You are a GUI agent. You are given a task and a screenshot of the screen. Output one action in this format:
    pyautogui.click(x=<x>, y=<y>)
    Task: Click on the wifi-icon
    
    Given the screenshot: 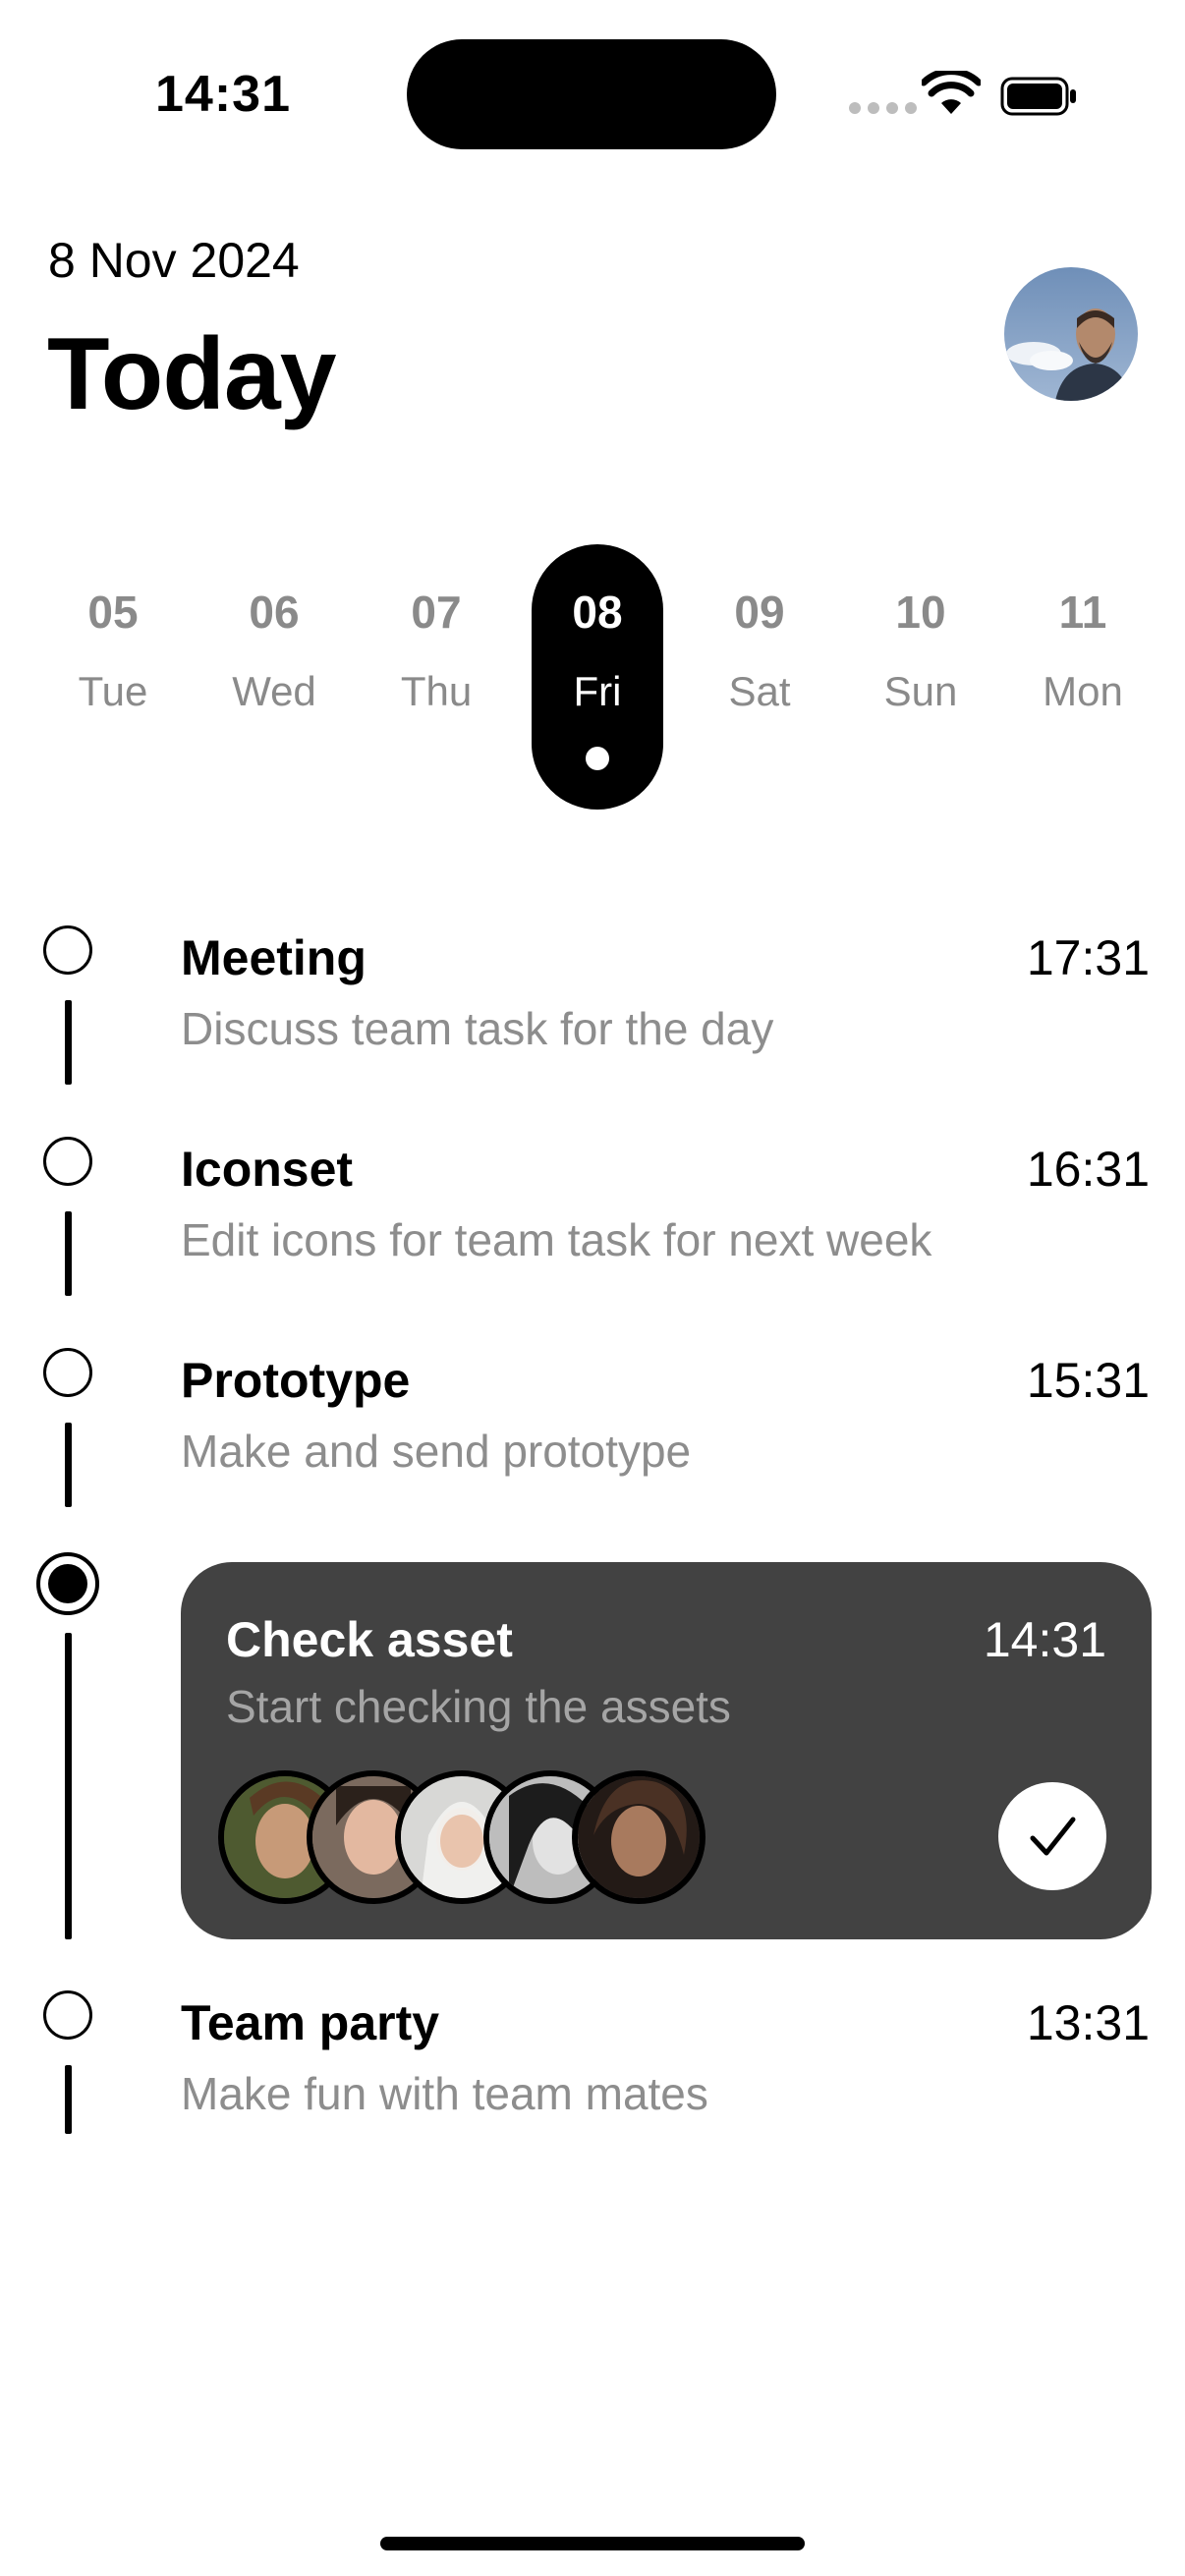 What is the action you would take?
    pyautogui.click(x=952, y=92)
    